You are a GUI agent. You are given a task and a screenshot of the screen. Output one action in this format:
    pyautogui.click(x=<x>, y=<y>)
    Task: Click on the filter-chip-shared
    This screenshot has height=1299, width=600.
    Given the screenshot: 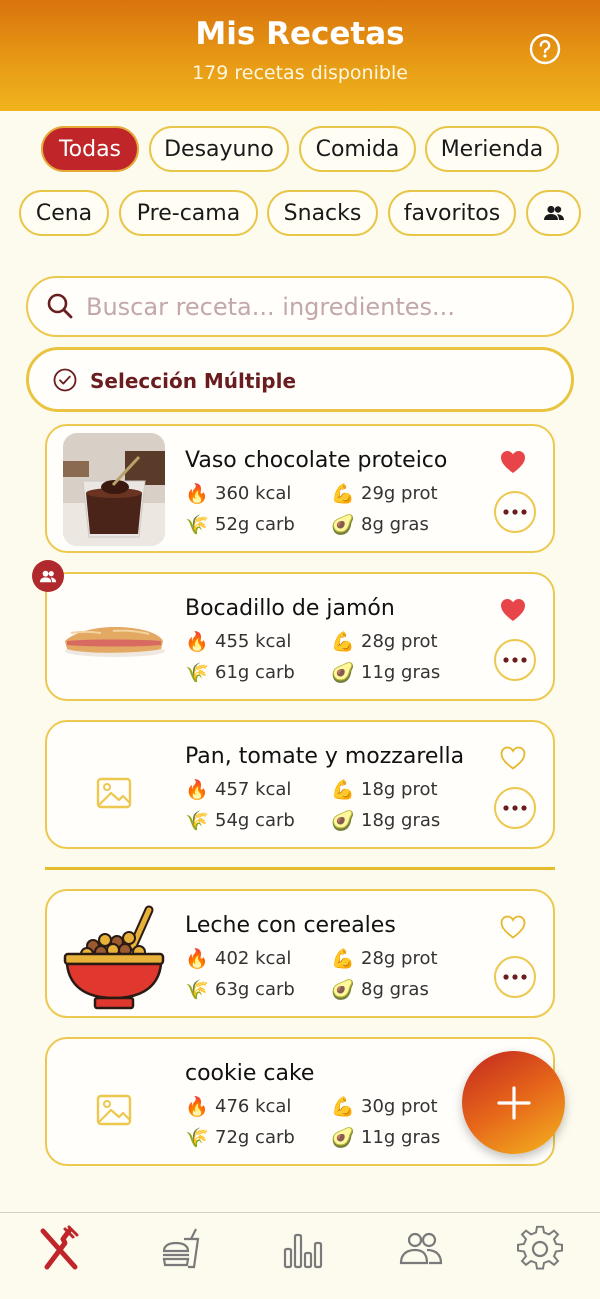 What is the action you would take?
    pyautogui.click(x=553, y=213)
    